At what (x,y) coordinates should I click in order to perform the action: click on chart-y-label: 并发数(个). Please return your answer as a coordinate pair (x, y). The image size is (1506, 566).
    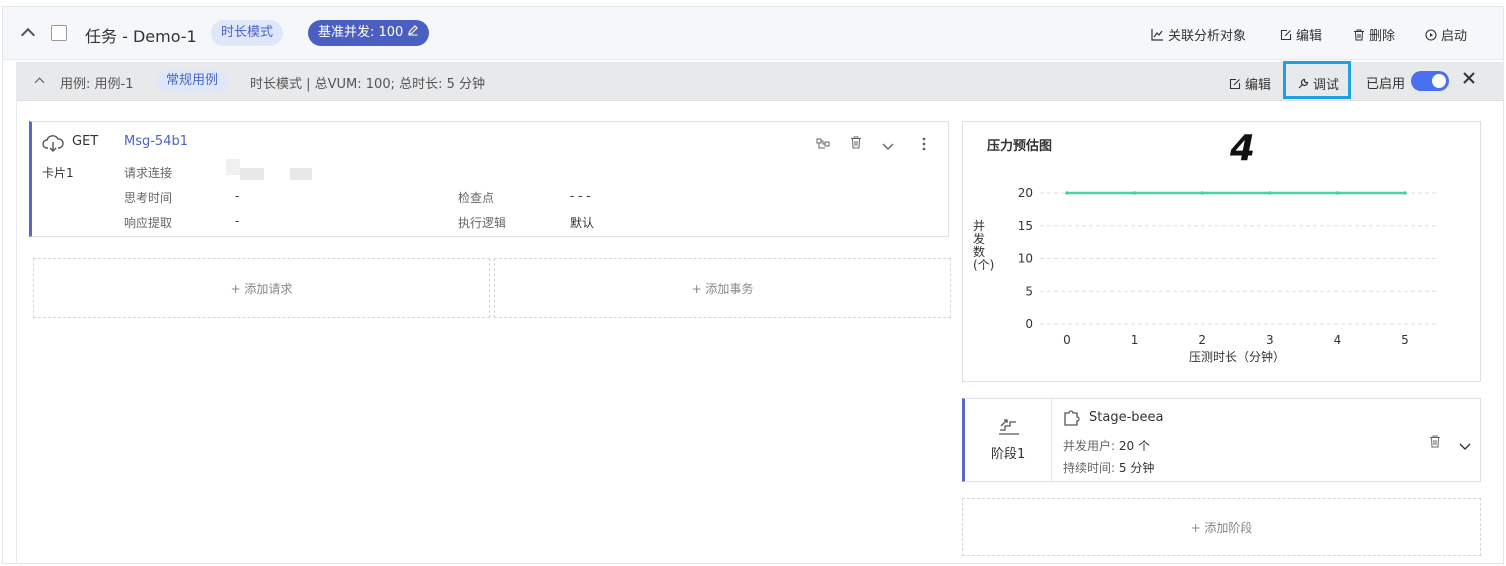
    Looking at the image, I should click on (984, 245).